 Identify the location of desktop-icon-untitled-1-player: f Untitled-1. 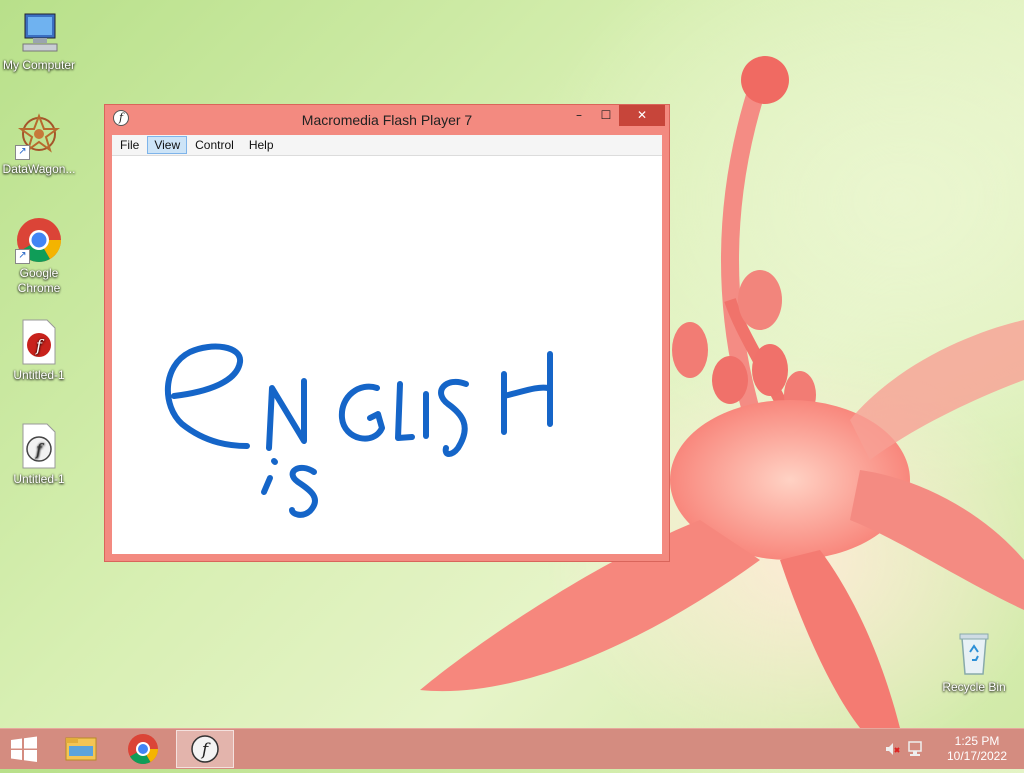
(39, 454).